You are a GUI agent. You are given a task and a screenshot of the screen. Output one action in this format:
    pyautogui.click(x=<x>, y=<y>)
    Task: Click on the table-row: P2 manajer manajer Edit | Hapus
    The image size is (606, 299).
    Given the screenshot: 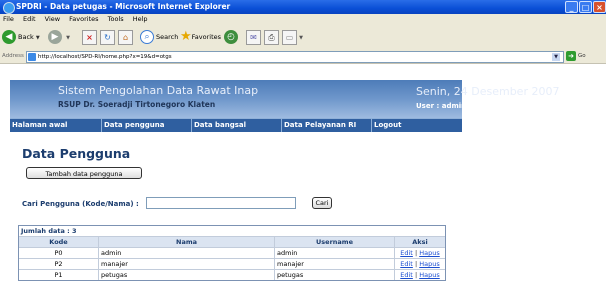 What is the action you would take?
    pyautogui.click(x=232, y=263)
    